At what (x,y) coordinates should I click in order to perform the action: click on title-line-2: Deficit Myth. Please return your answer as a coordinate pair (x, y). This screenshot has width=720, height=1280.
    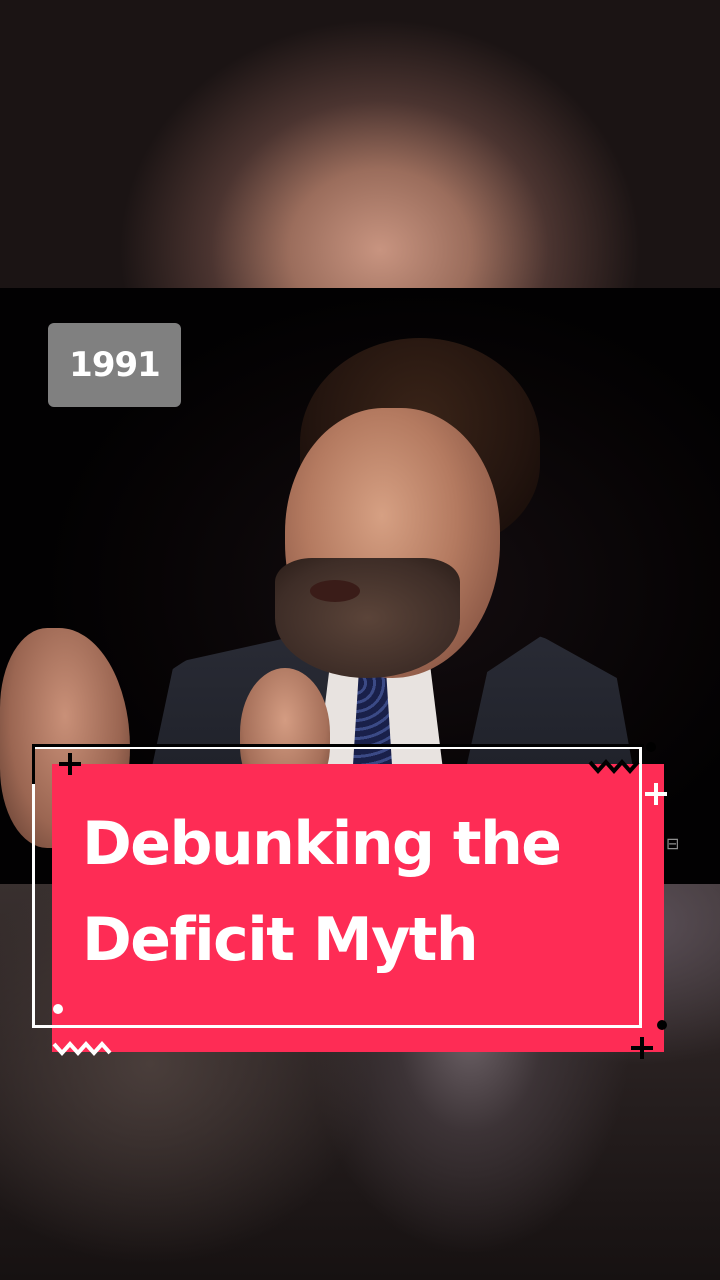
    Looking at the image, I should click on (280, 940).